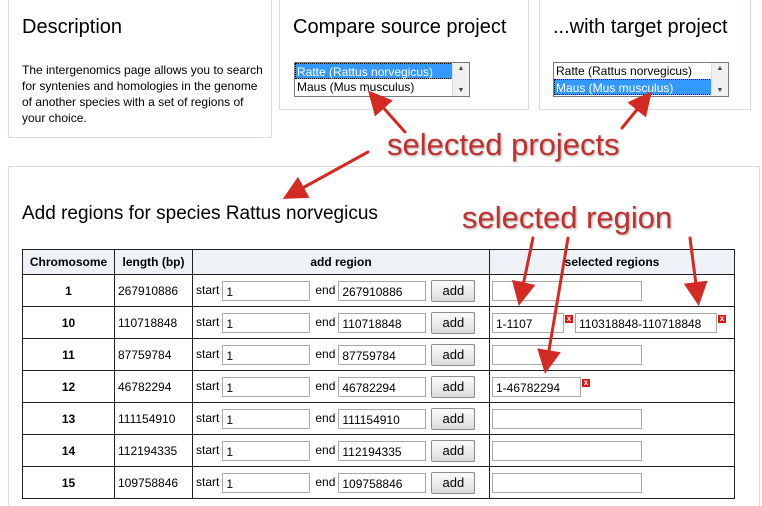 The image size is (762, 506). I want to click on add-region-cell: start 1 end 267910886 add, so click(341, 290).